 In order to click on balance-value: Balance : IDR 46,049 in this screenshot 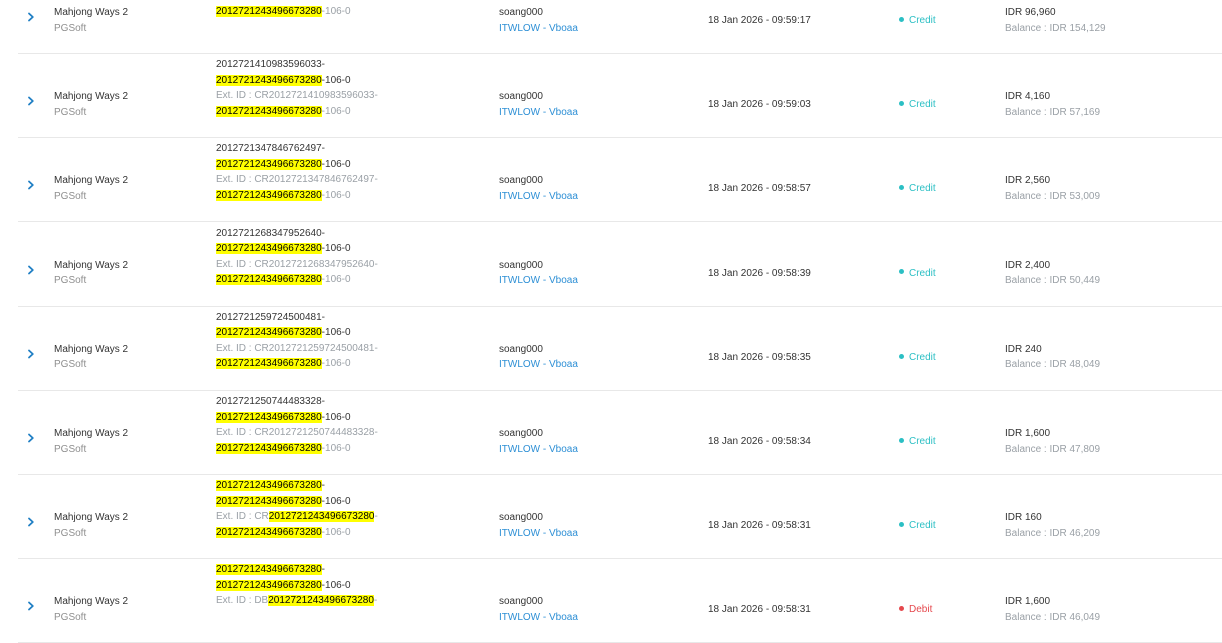, I will do `click(1053, 617)`.